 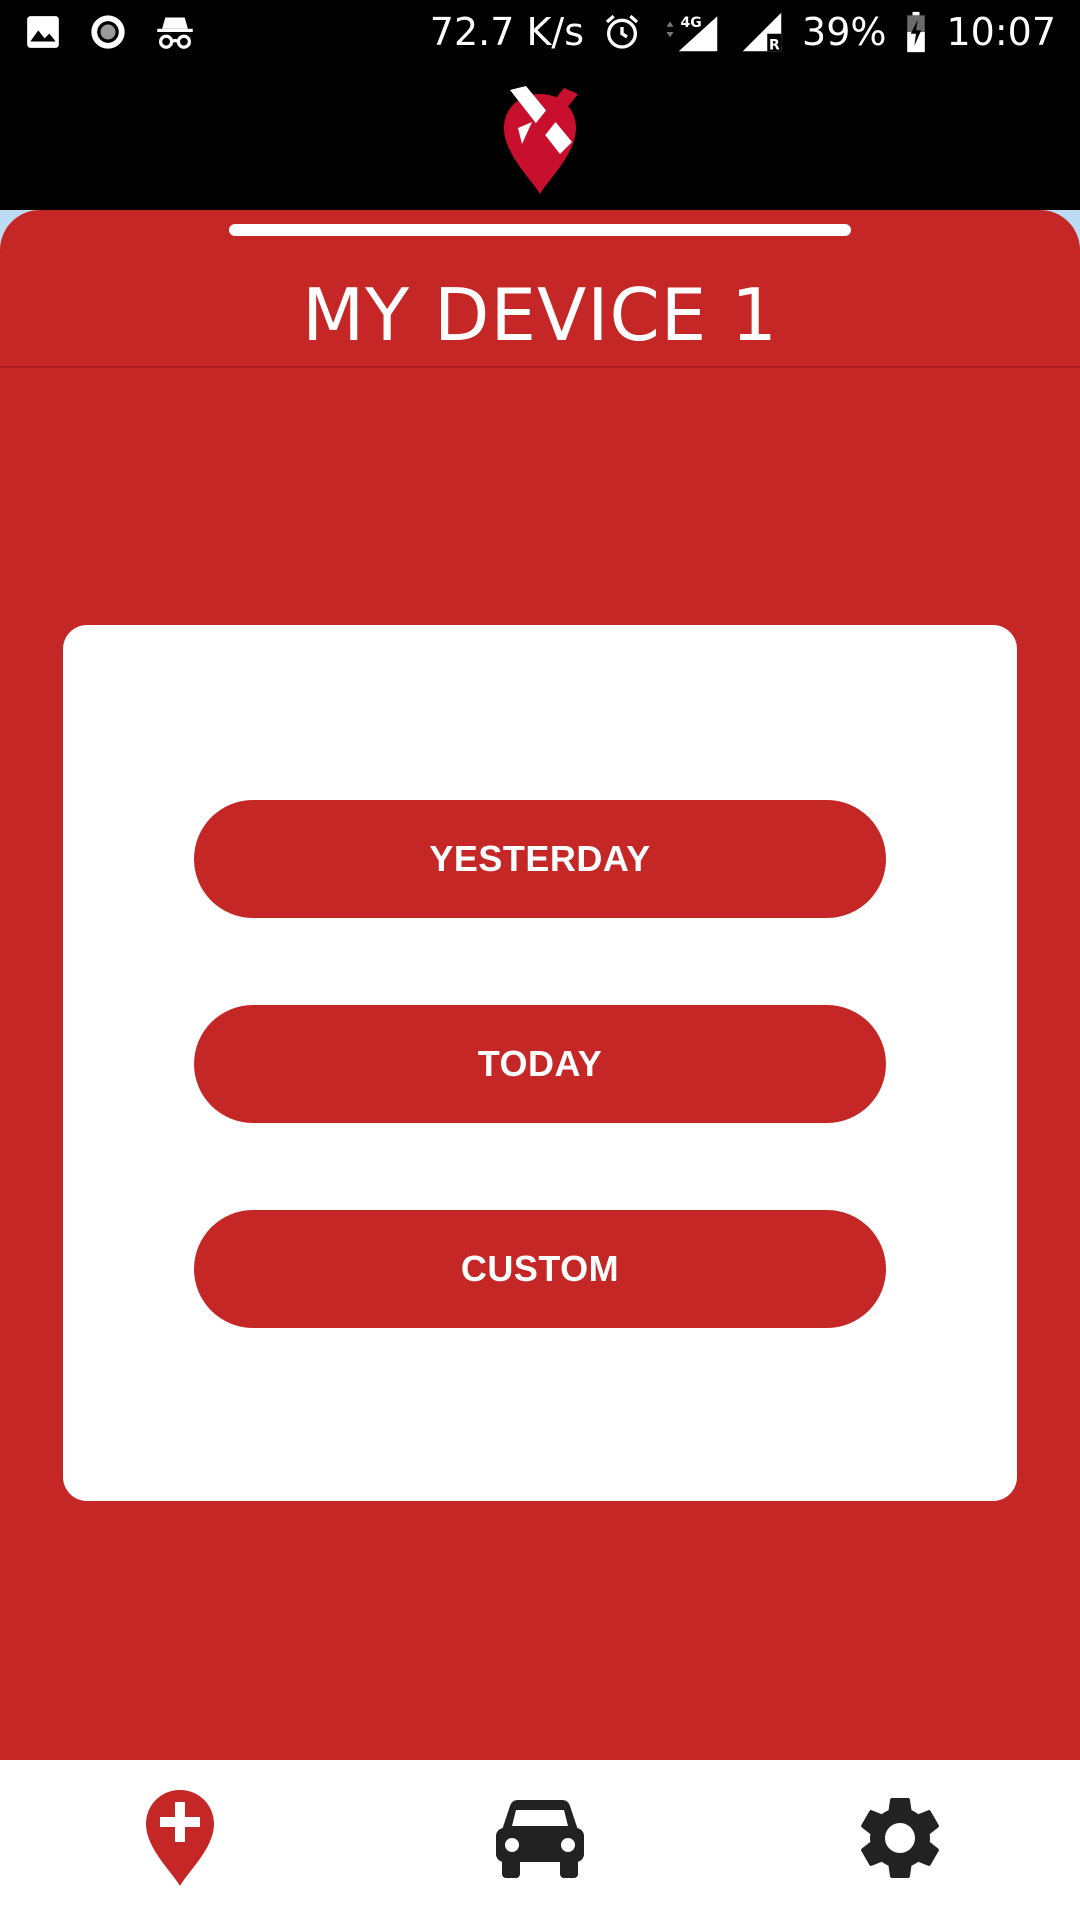 I want to click on signal-roaming-icon: R, so click(x=762, y=32).